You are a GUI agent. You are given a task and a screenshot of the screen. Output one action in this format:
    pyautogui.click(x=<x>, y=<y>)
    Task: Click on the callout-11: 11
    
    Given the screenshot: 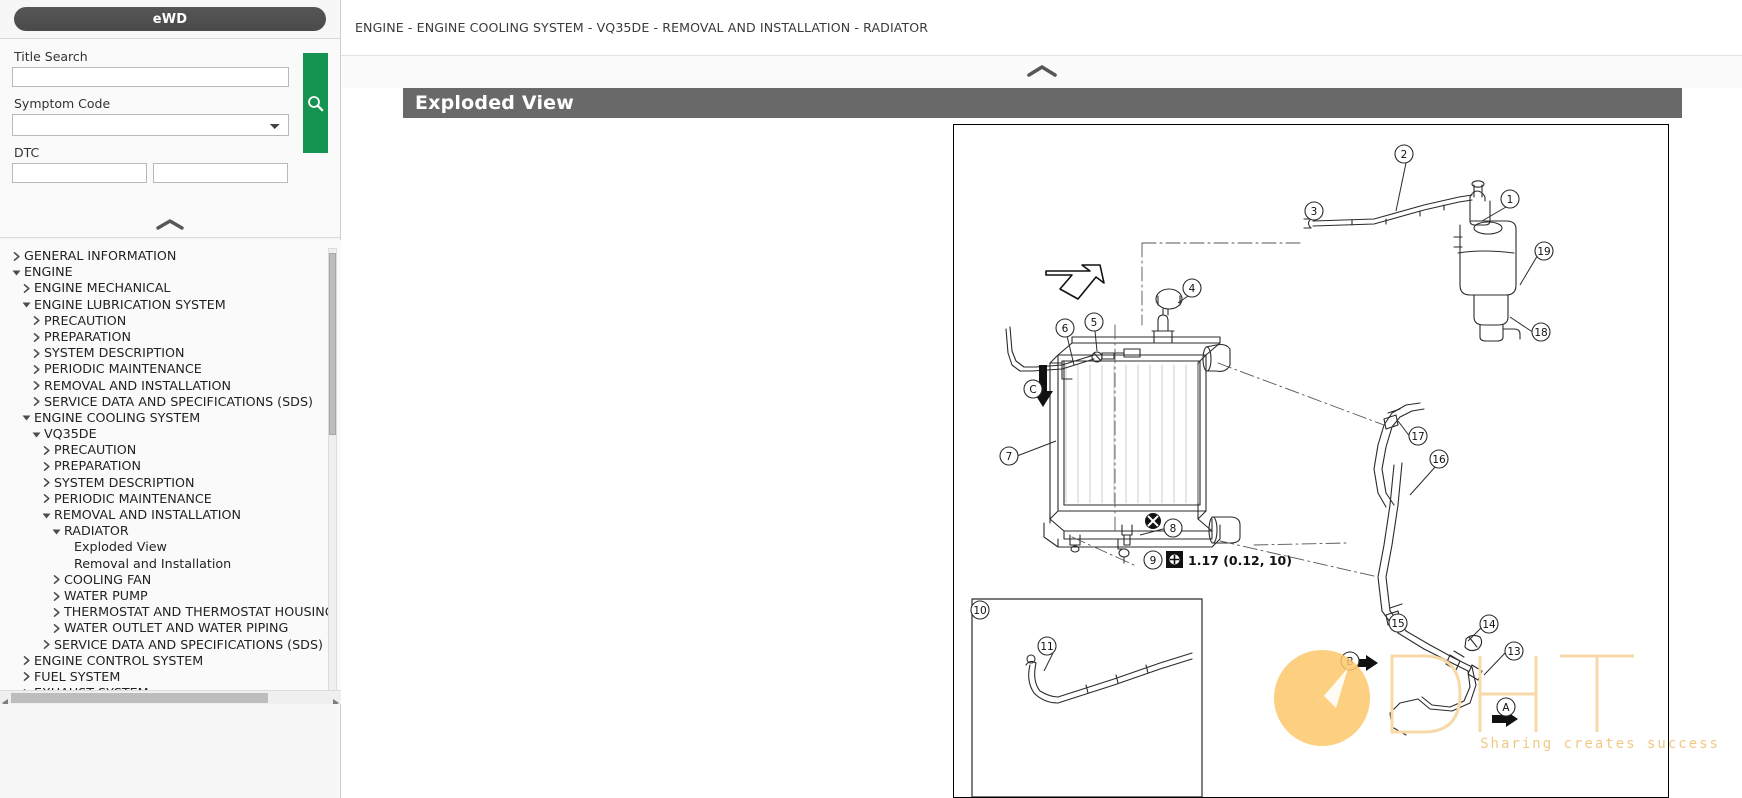 What is the action you would take?
    pyautogui.click(x=1047, y=646)
    